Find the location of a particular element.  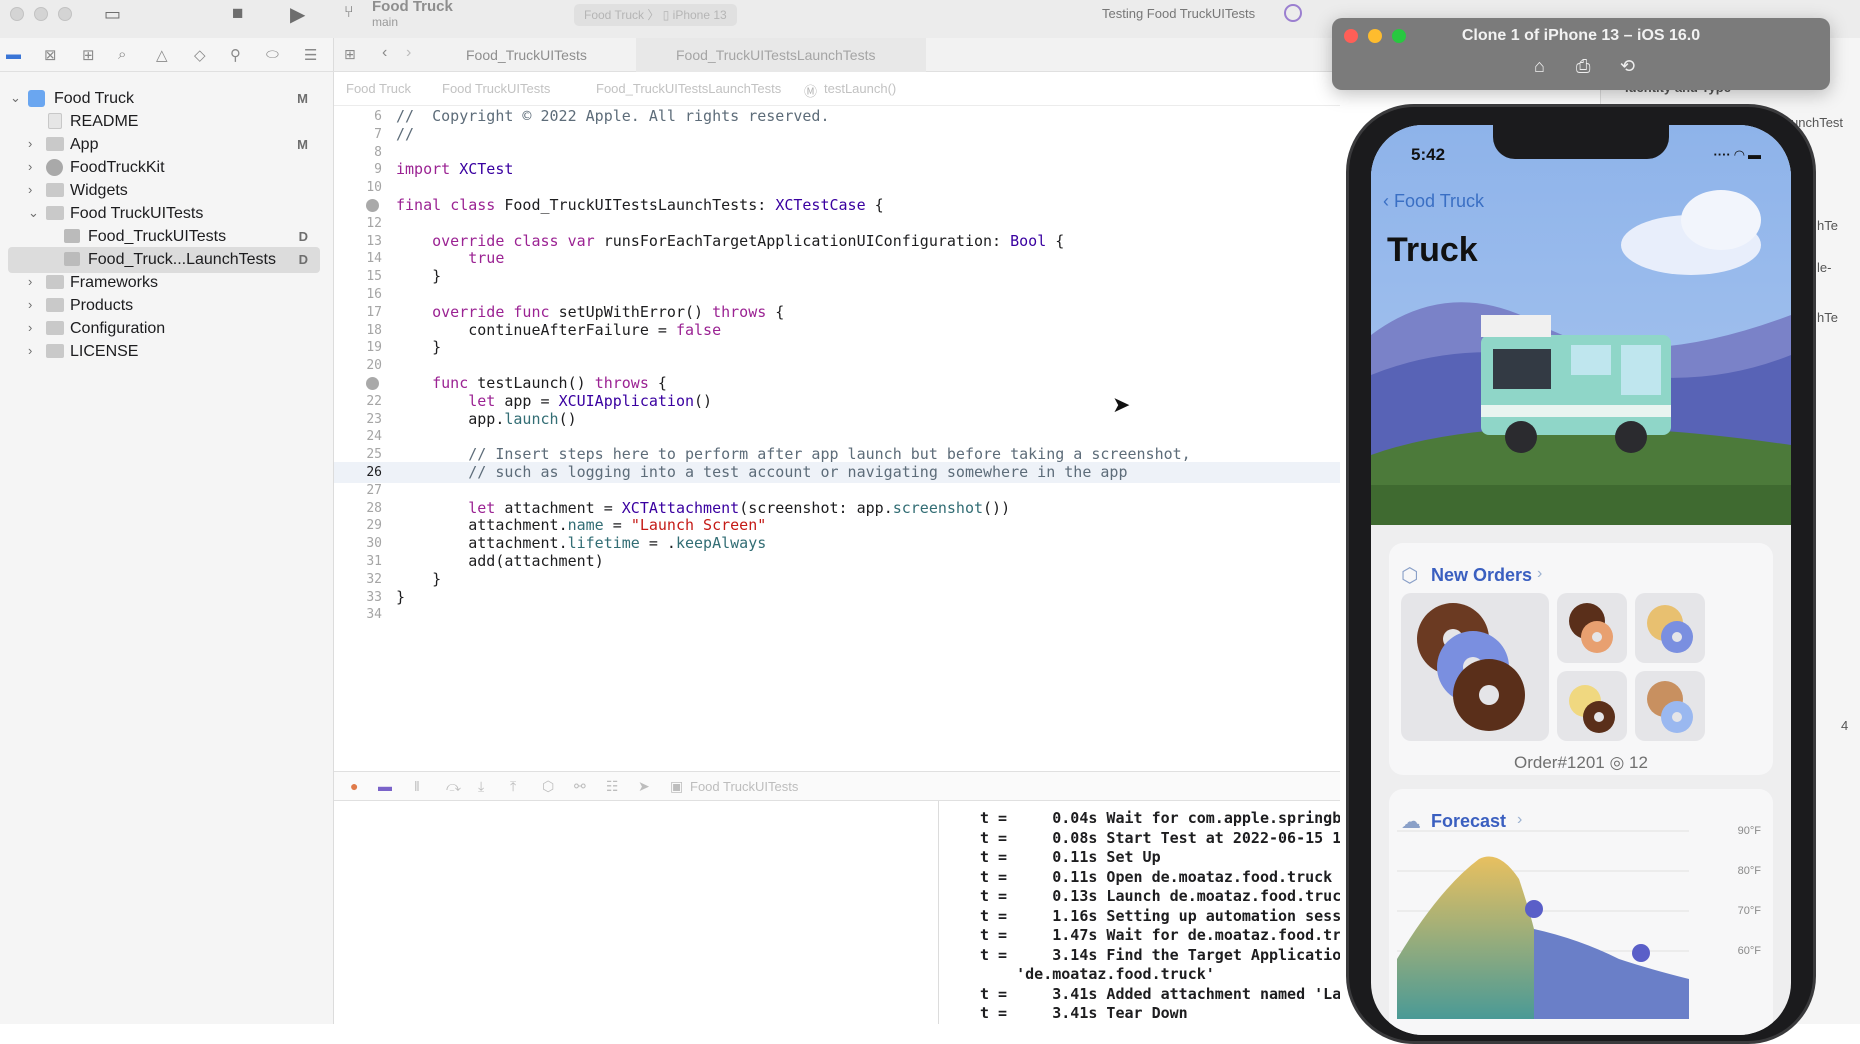

grid-icon: ⊞ is located at coordinates (350, 54).